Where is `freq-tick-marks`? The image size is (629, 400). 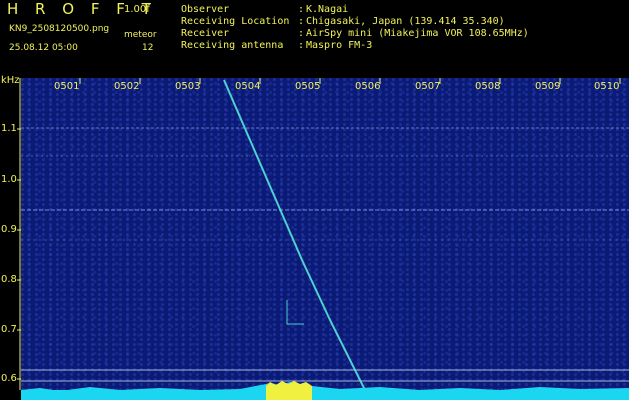 freq-tick-marks is located at coordinates (19, 234).